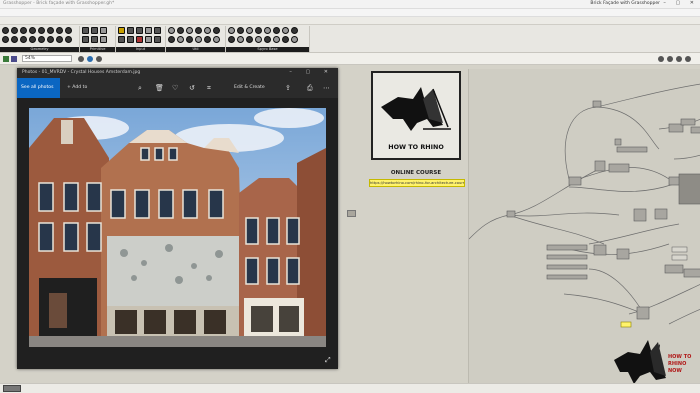  Describe the element at coordinates (350, 39) in the screenshot. I see `component-ribbon: Geometry Primitive Input Util Spyro Base` at that location.